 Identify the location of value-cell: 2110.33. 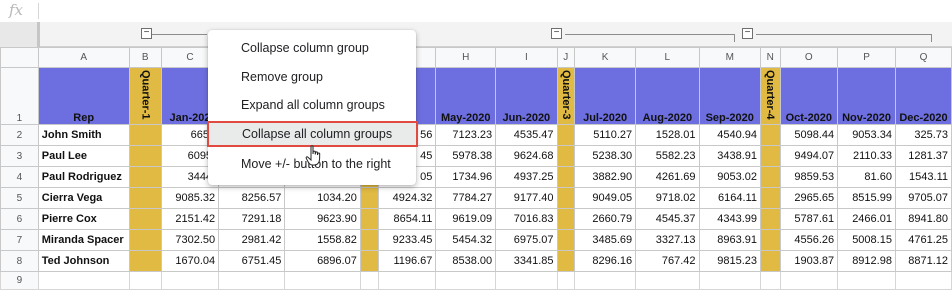
(866, 156).